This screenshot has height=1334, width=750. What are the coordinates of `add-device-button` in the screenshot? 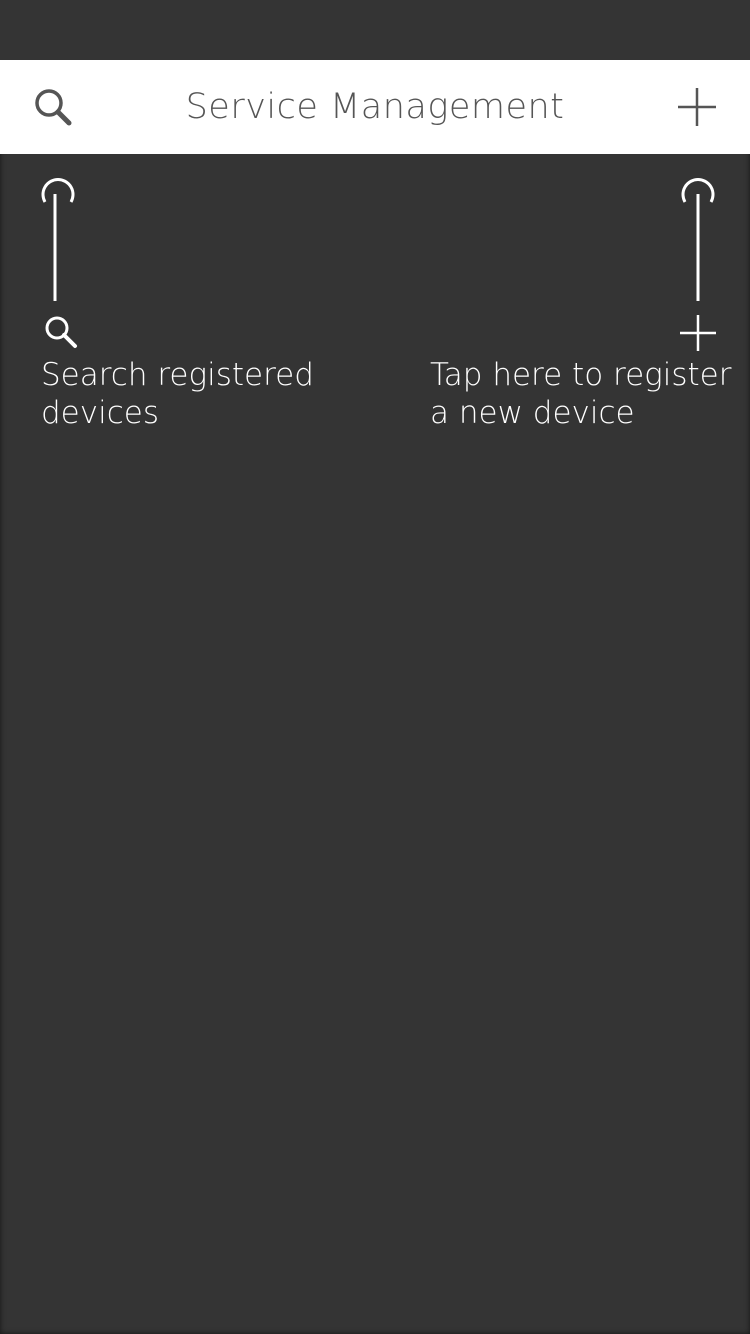 It's located at (697, 107).